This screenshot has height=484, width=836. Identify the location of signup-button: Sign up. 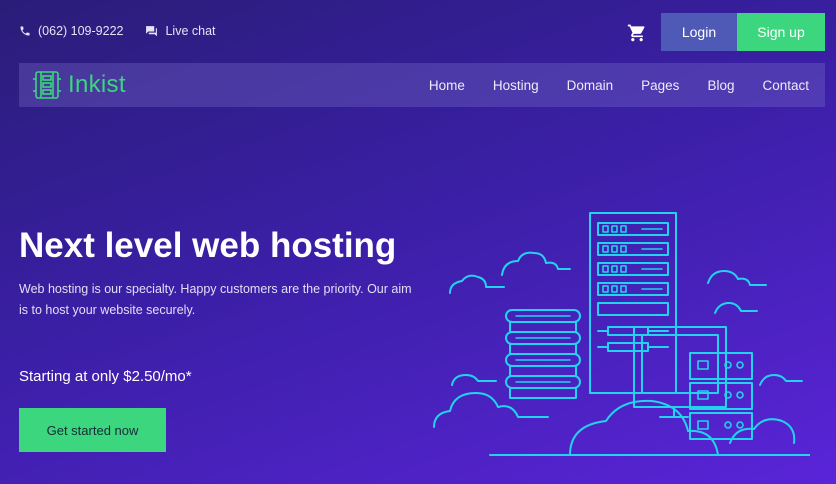
(781, 32).